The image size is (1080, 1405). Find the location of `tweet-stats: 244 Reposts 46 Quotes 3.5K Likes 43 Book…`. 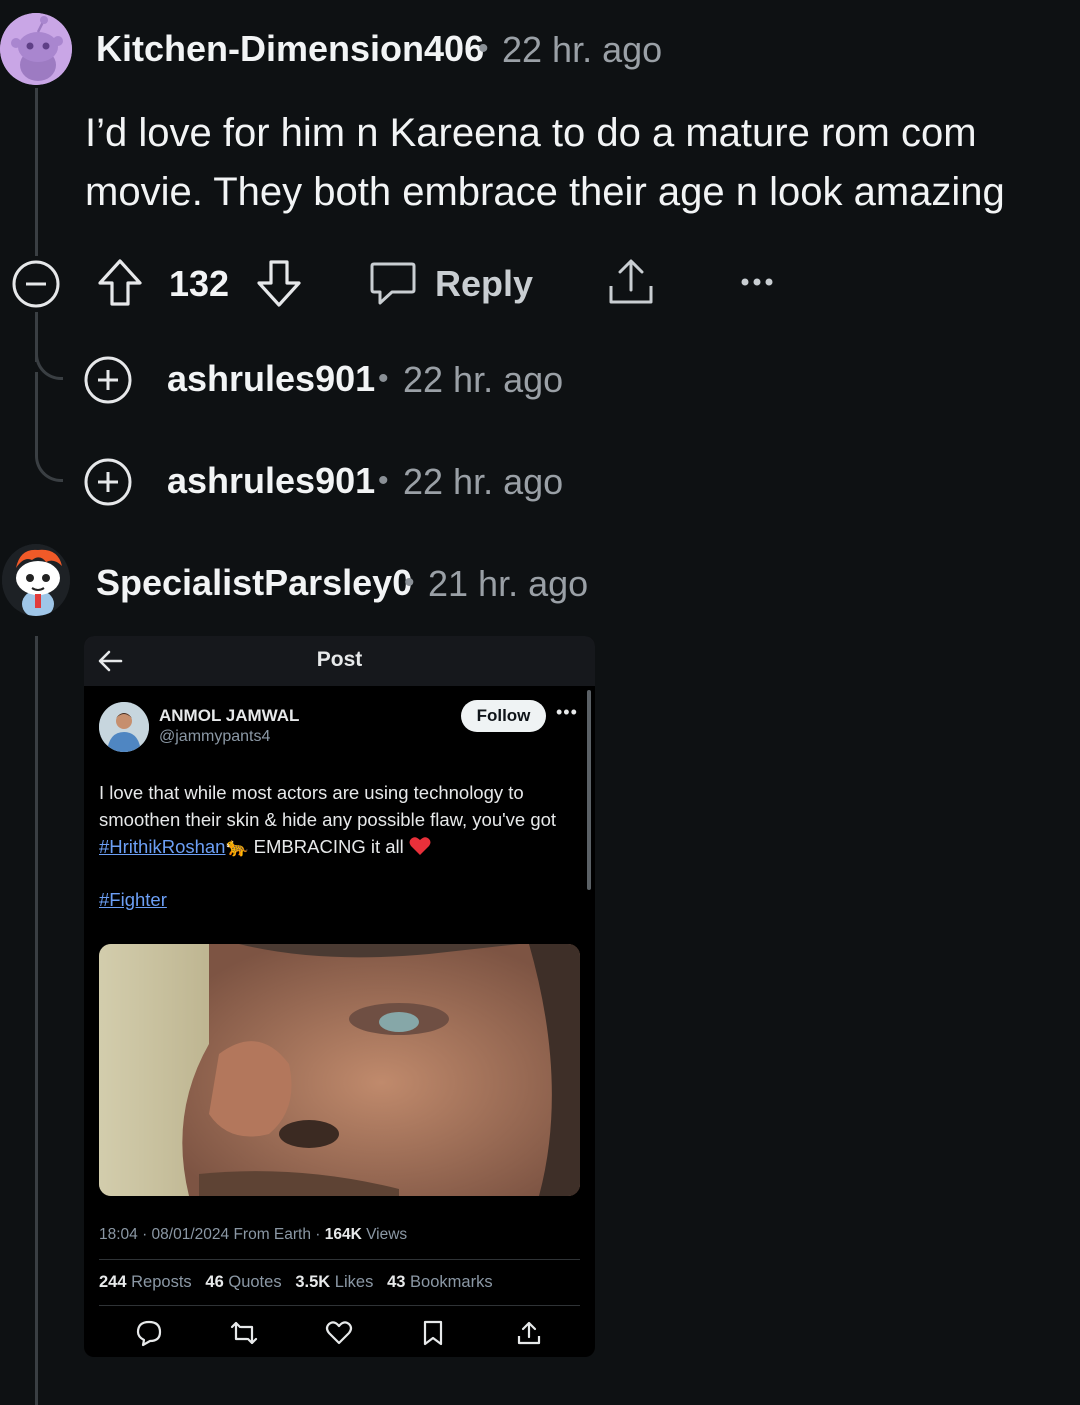

tweet-stats: 244 Reposts 46 Quotes 3.5K Likes 43 Book… is located at coordinates (296, 1282).